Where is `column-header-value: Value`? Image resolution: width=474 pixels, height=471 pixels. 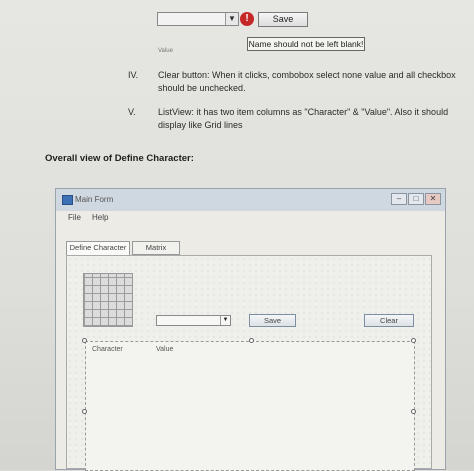 column-header-value: Value is located at coordinates (164, 349).